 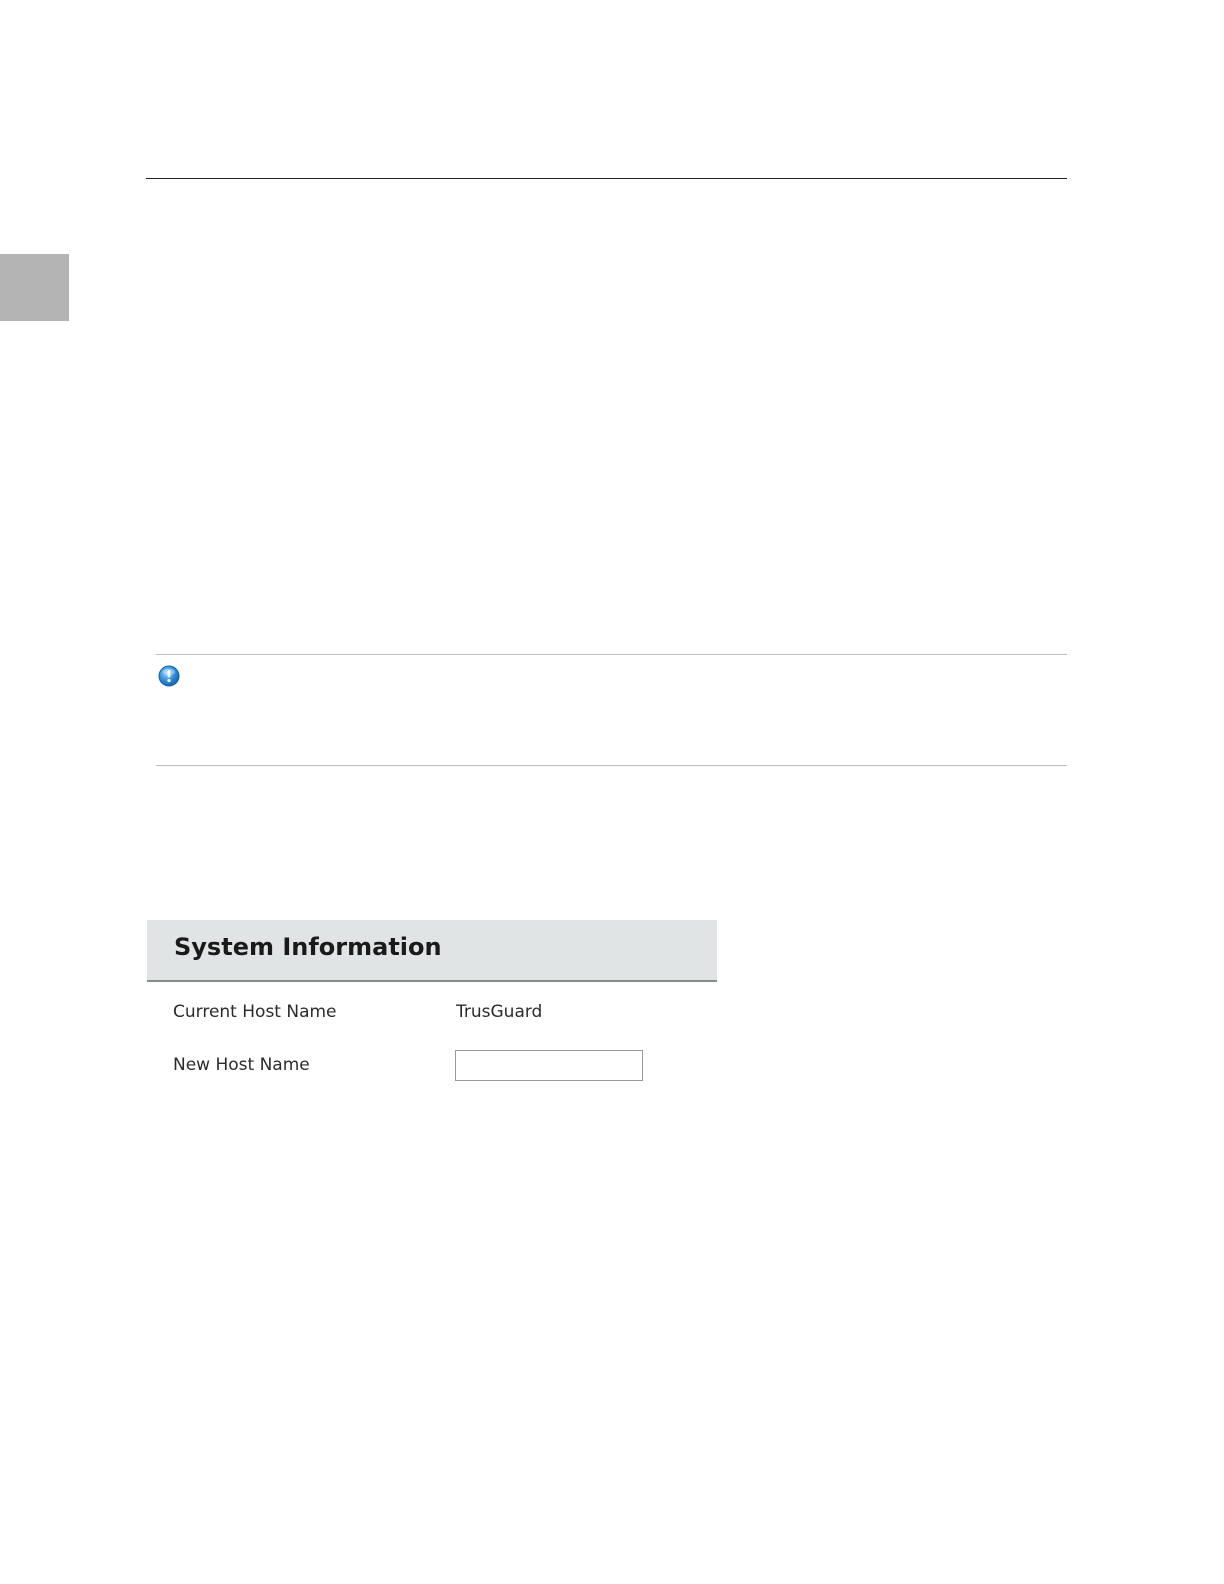 What do you see at coordinates (169, 676) in the screenshot?
I see `info-icon` at bounding box center [169, 676].